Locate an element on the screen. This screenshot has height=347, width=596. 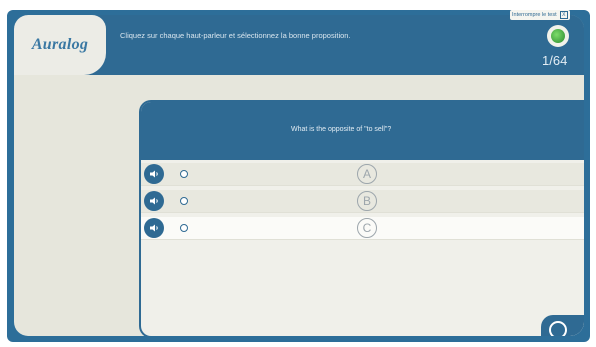
next-button is located at coordinates (562, 325).